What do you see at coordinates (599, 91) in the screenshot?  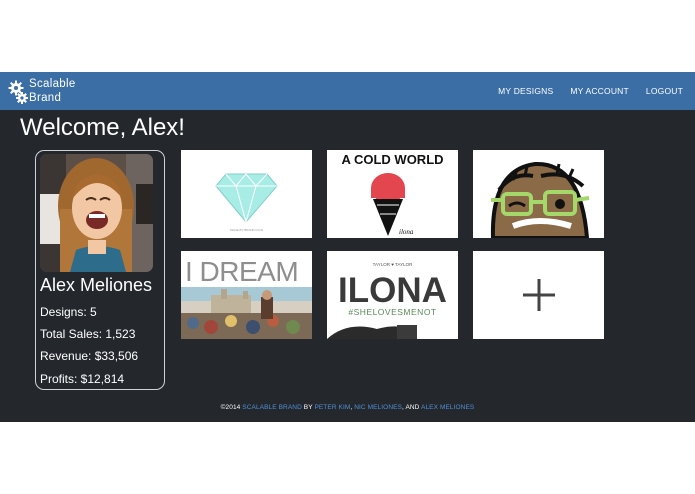 I see `nav-my-account: MY ACCOUNT` at bounding box center [599, 91].